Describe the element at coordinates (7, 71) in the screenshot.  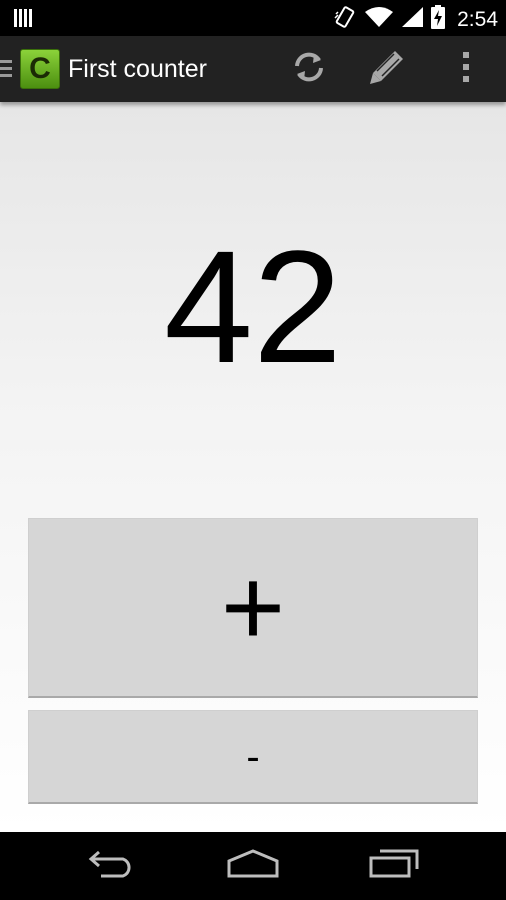
I see `drawer-indicator-icon` at that location.